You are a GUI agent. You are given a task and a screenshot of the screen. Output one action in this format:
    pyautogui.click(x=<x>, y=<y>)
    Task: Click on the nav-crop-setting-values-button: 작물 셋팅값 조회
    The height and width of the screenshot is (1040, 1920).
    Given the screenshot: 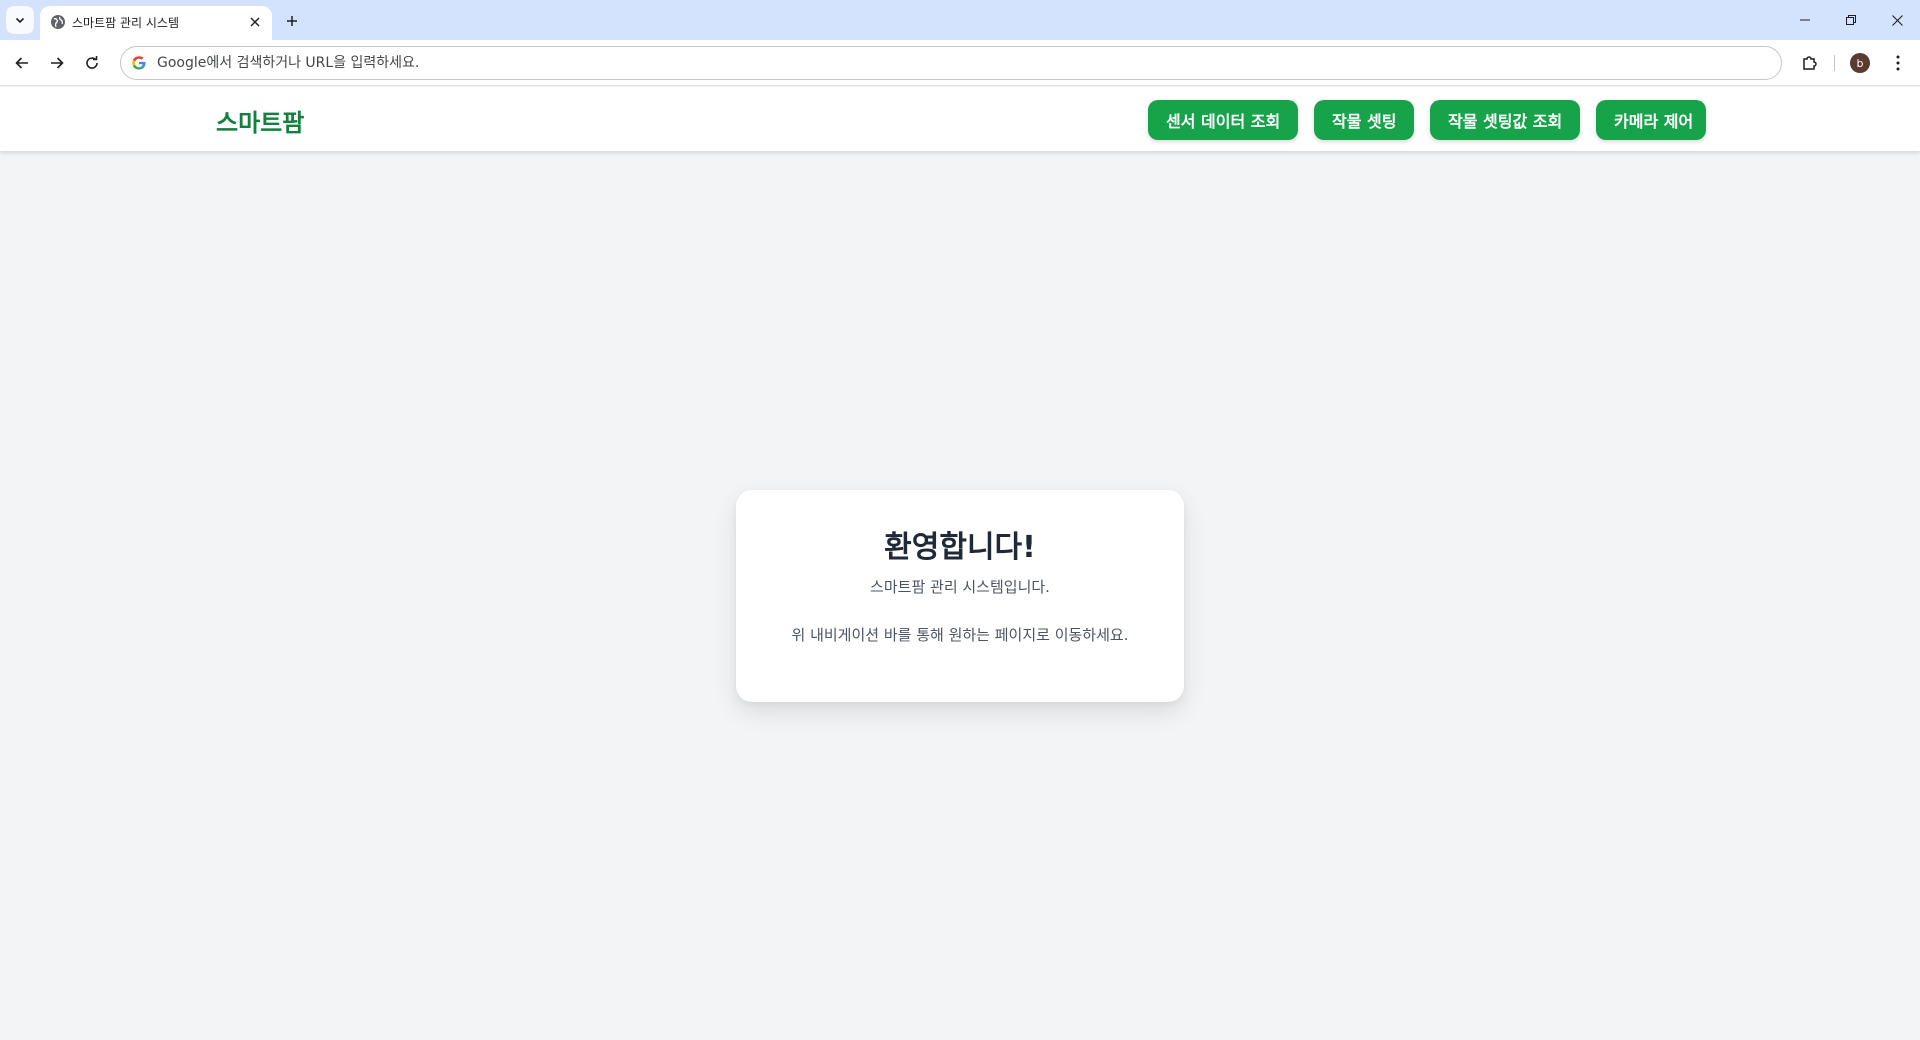 What is the action you would take?
    pyautogui.click(x=1505, y=120)
    